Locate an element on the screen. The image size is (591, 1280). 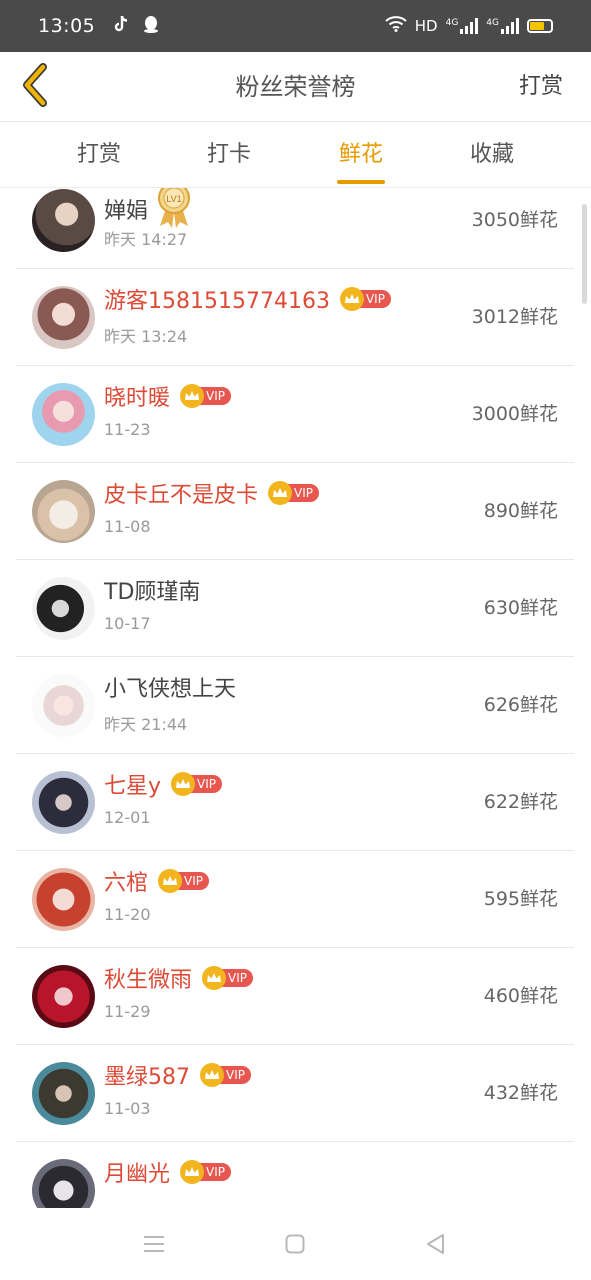
list-item: TD顾瑾南 10-17 630鲜花 is located at coordinates (295, 608).